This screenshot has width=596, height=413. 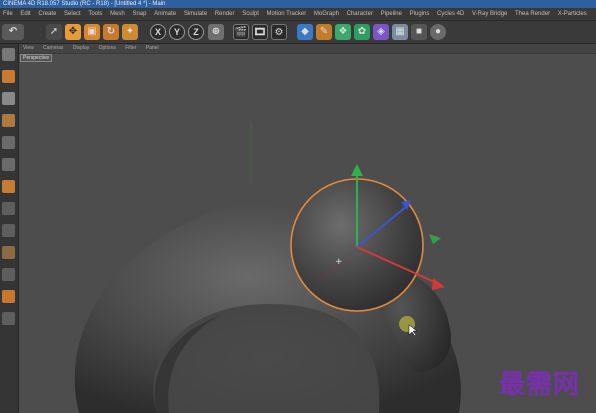 I want to click on render-settings-icon: ⚙, so click(x=279, y=32).